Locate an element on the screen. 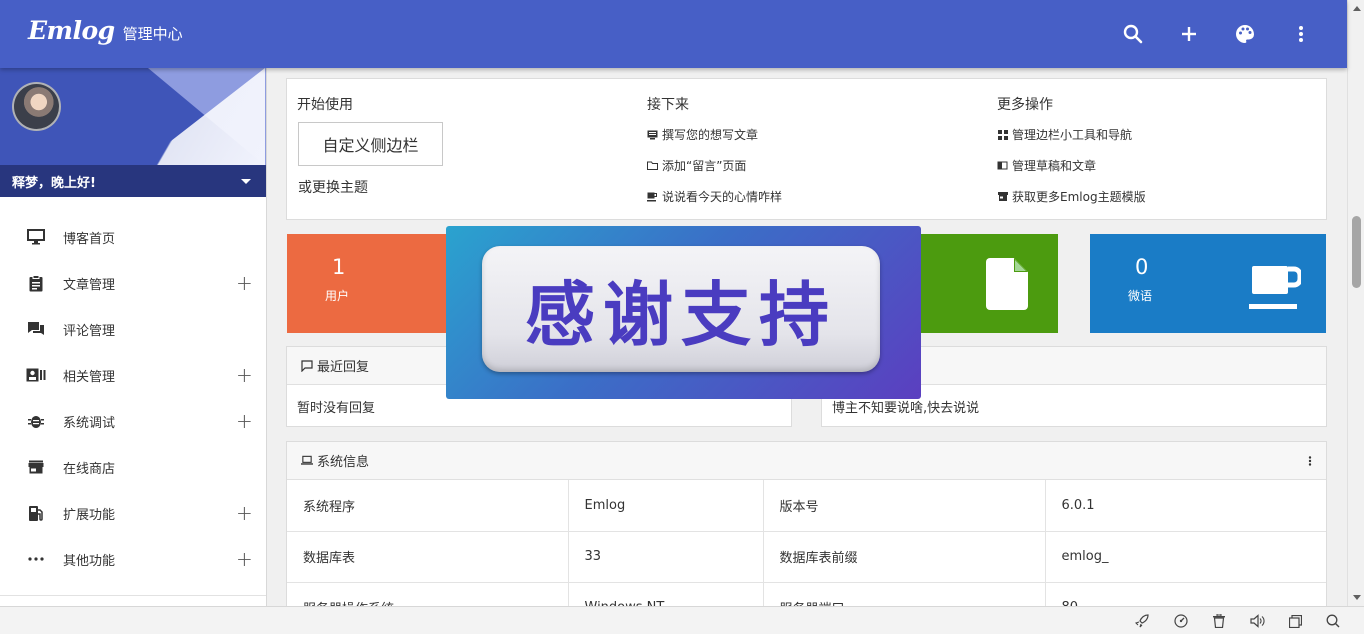 The height and width of the screenshot is (634, 1364). sidebar-item-related: 相关管理 + is located at coordinates (133, 375).